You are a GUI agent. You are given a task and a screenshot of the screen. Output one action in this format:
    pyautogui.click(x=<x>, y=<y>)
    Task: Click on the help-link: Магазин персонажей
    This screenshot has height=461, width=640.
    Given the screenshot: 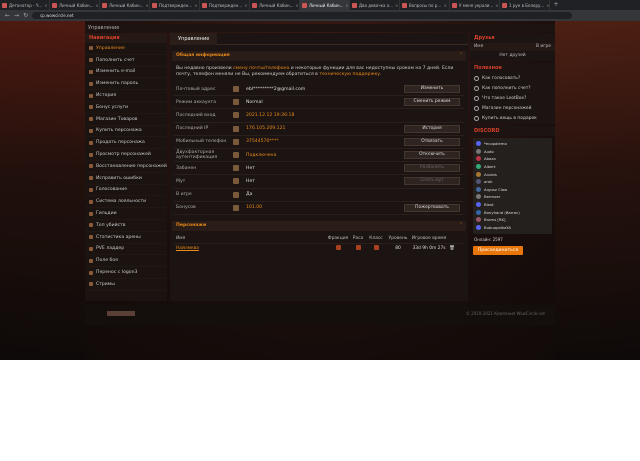 What is the action you would take?
    pyautogui.click(x=512, y=108)
    